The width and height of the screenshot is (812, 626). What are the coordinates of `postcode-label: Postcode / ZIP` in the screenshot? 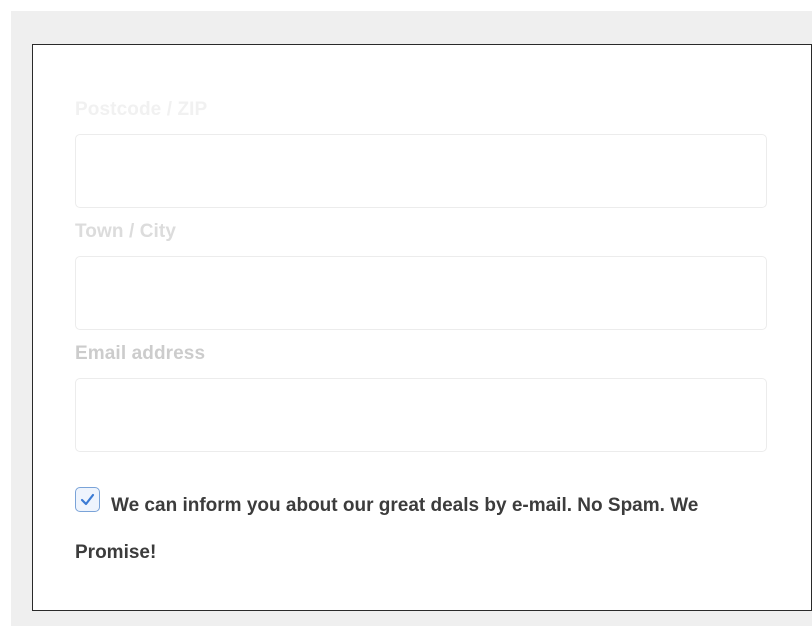 It's located at (141, 109).